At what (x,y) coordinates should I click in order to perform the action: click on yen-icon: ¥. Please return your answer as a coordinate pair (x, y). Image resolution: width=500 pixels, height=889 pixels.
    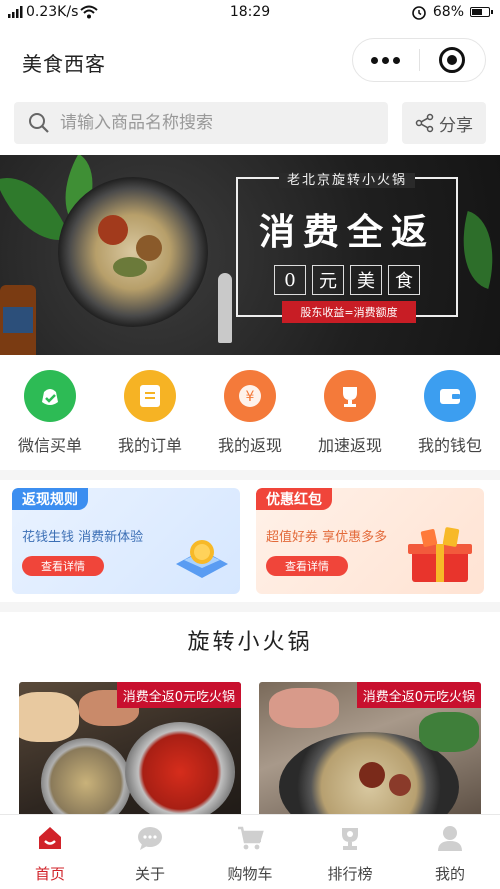
    Looking at the image, I should click on (250, 396).